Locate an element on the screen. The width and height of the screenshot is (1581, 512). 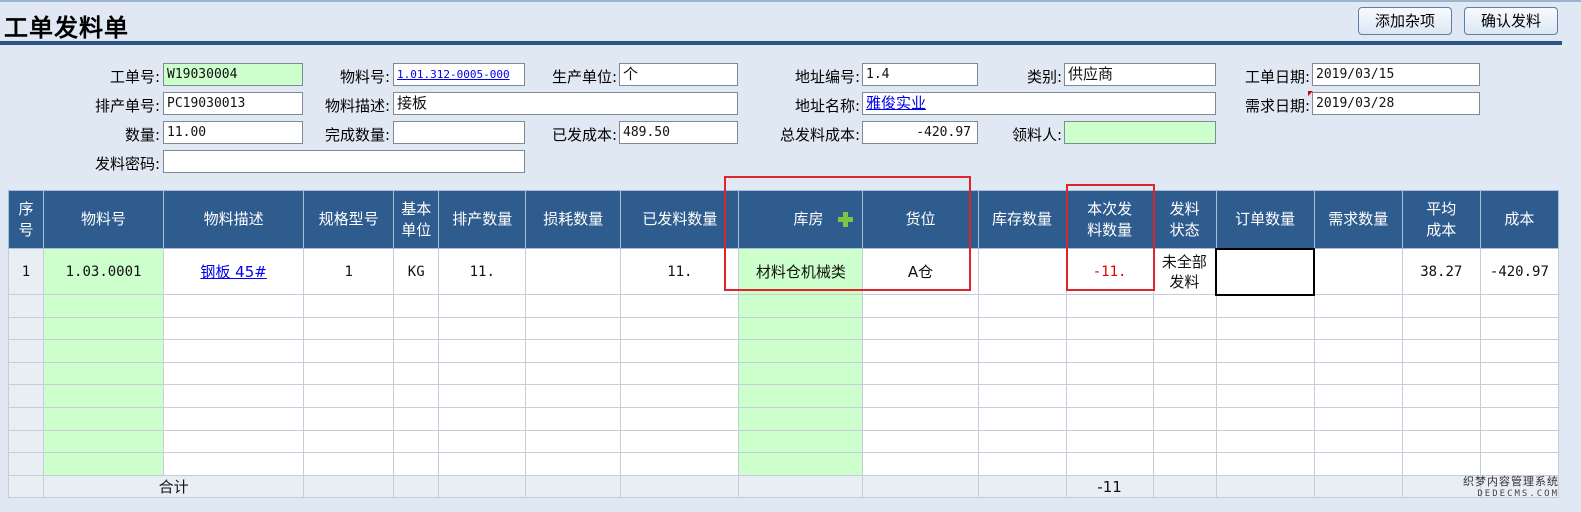
col-order-qty: 订单数量 is located at coordinates (1265, 219).